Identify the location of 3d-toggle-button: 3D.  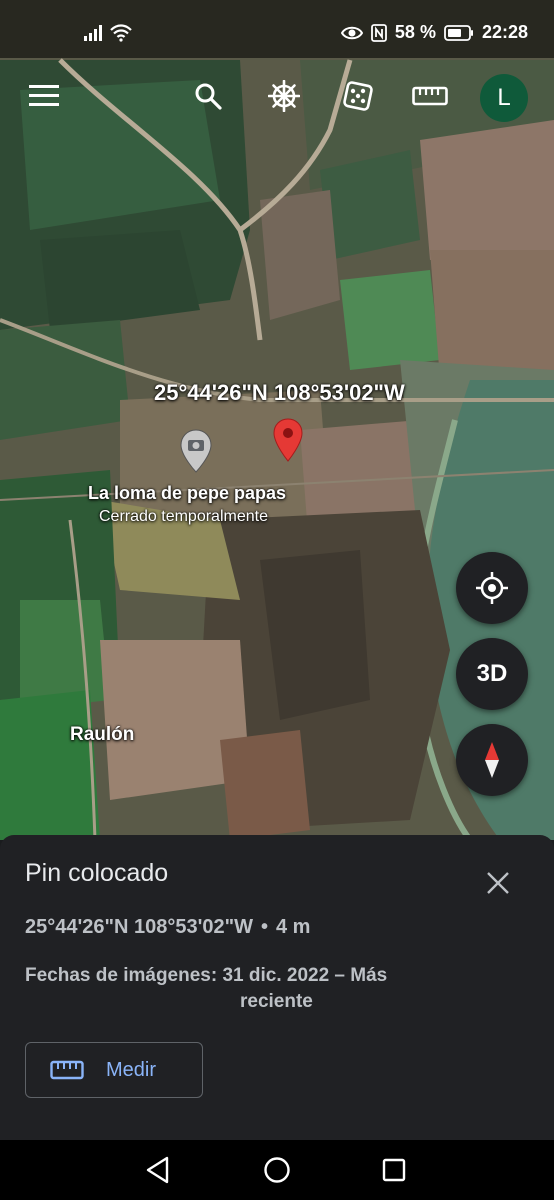
(492, 674).